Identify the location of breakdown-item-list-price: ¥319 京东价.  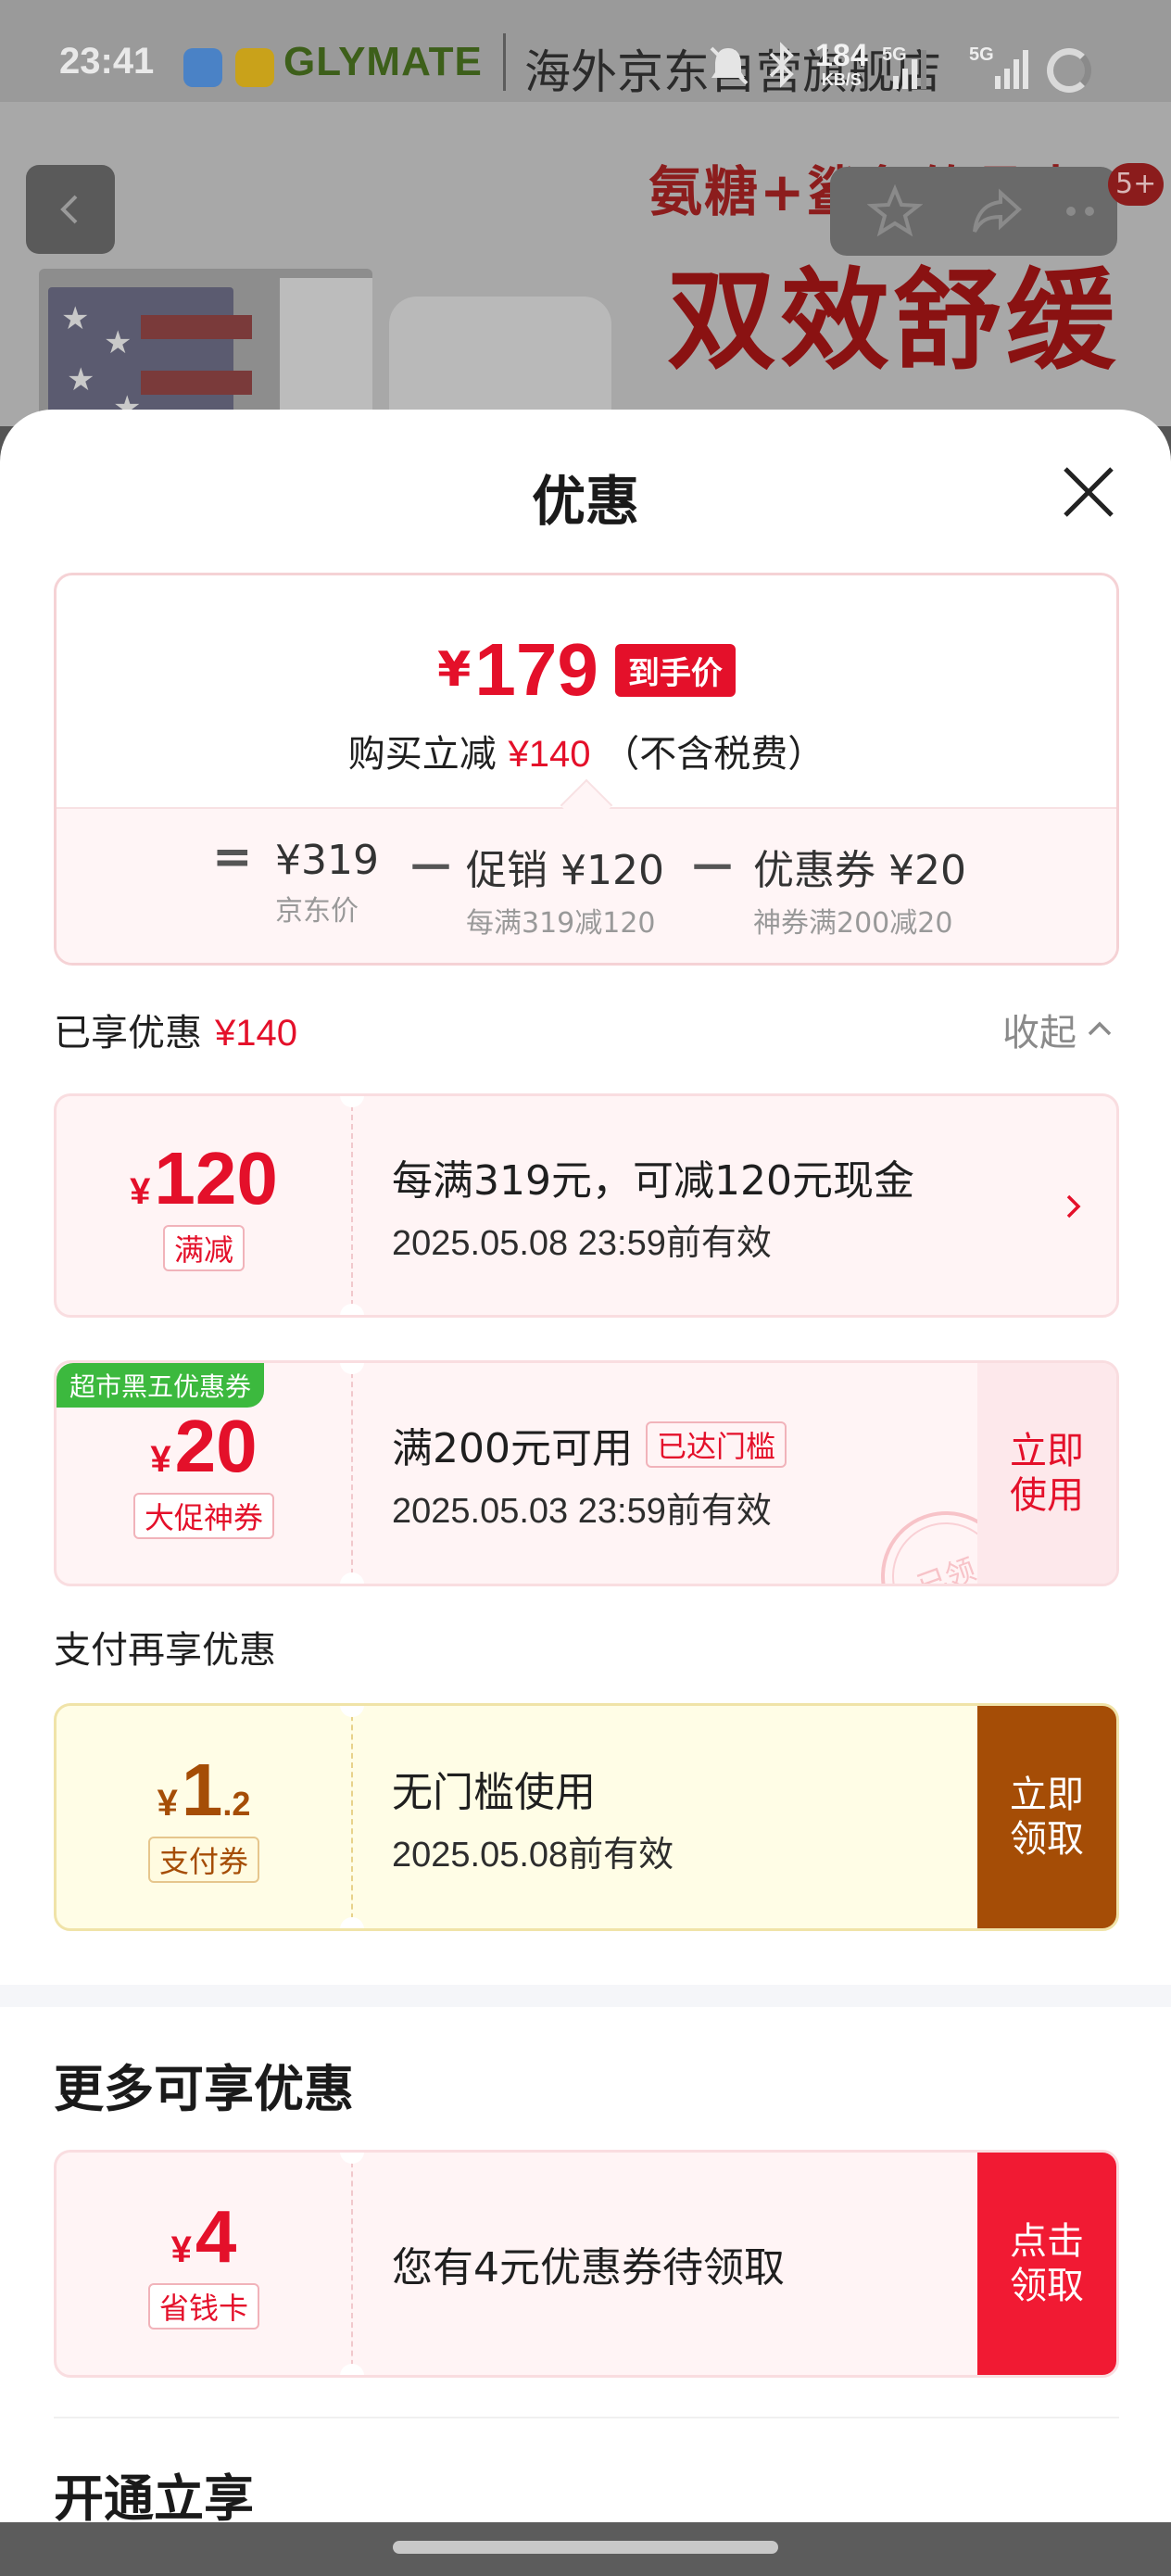
(327, 882).